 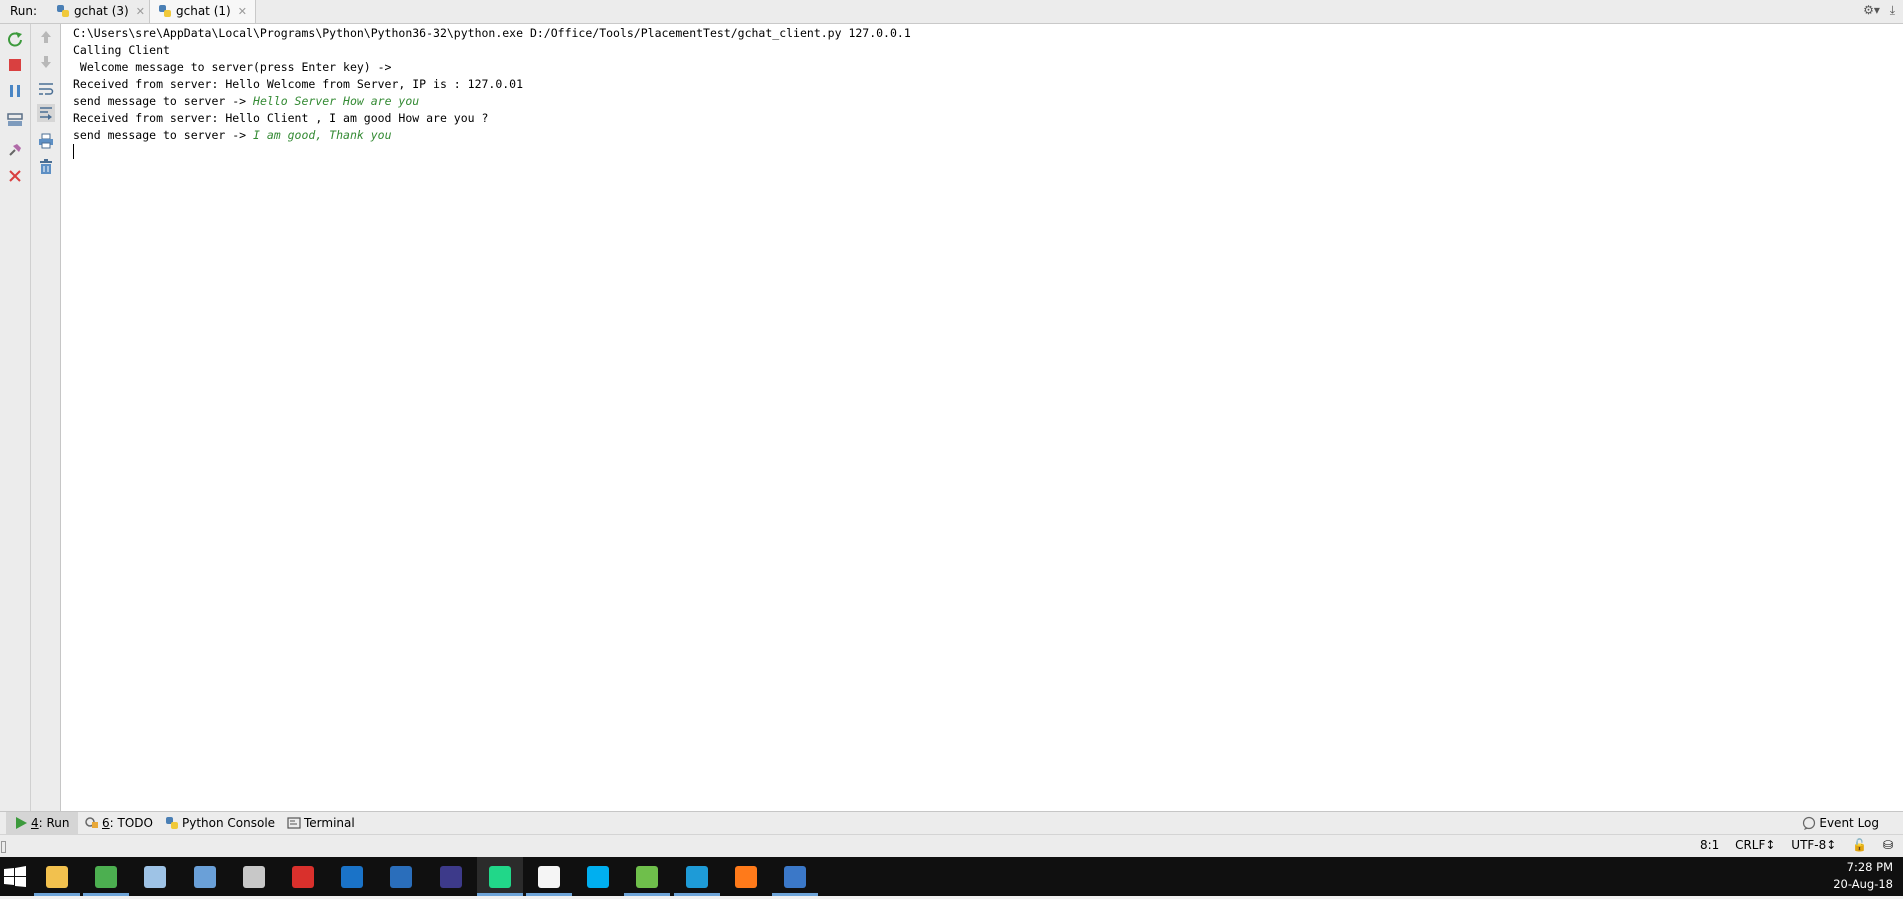 I want to click on taskbar-app-chrome, so click(x=106, y=876).